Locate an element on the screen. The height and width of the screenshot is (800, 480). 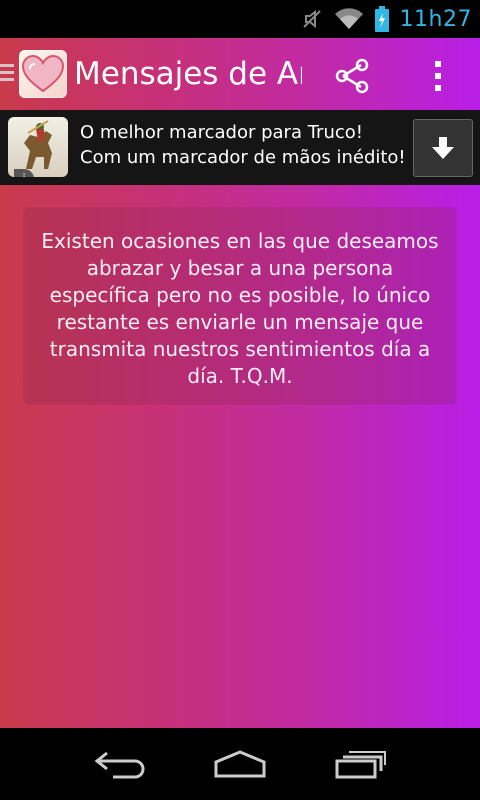
heart-logo-icon is located at coordinates (43, 73).